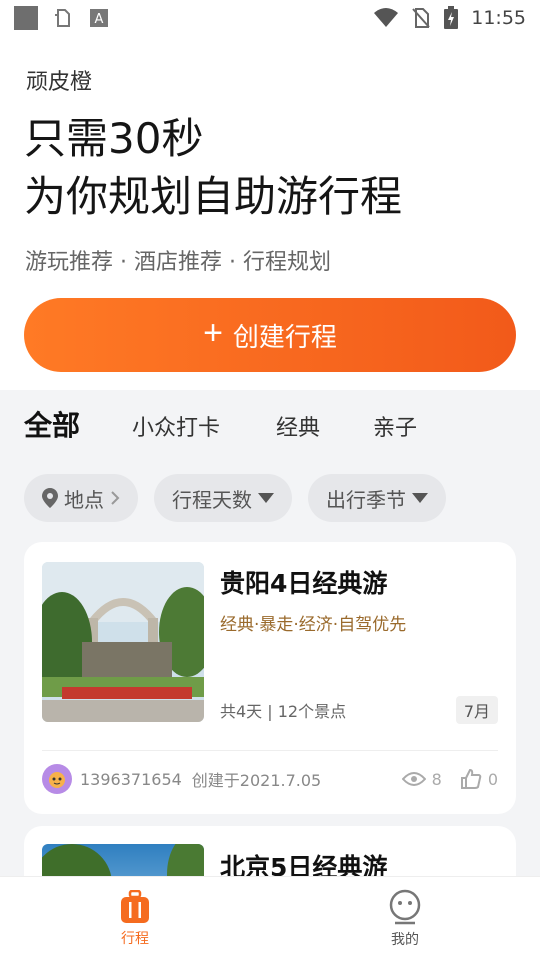 The width and height of the screenshot is (540, 960). Describe the element at coordinates (471, 779) in the screenshot. I see `thumbs-up-icon` at that location.